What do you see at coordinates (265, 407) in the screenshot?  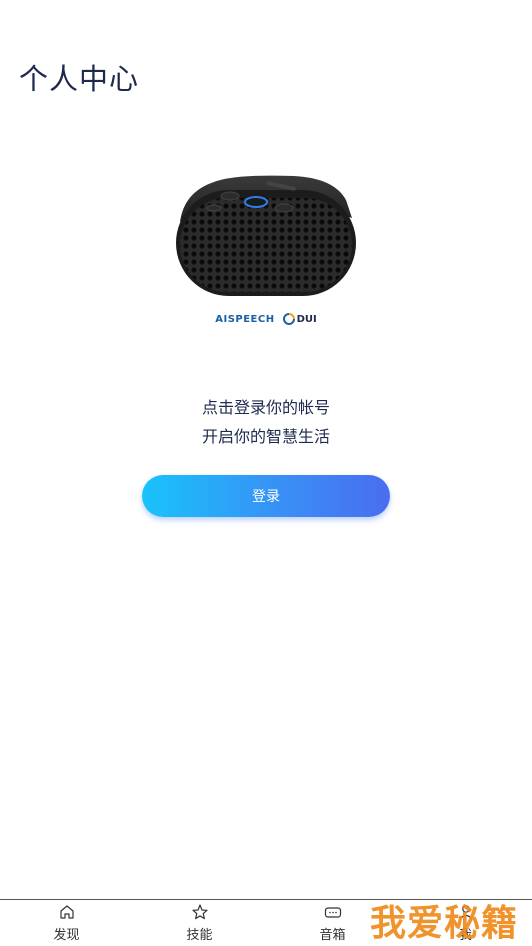 I see `login-prompt-line-1: 点击登录你的帐号` at bounding box center [265, 407].